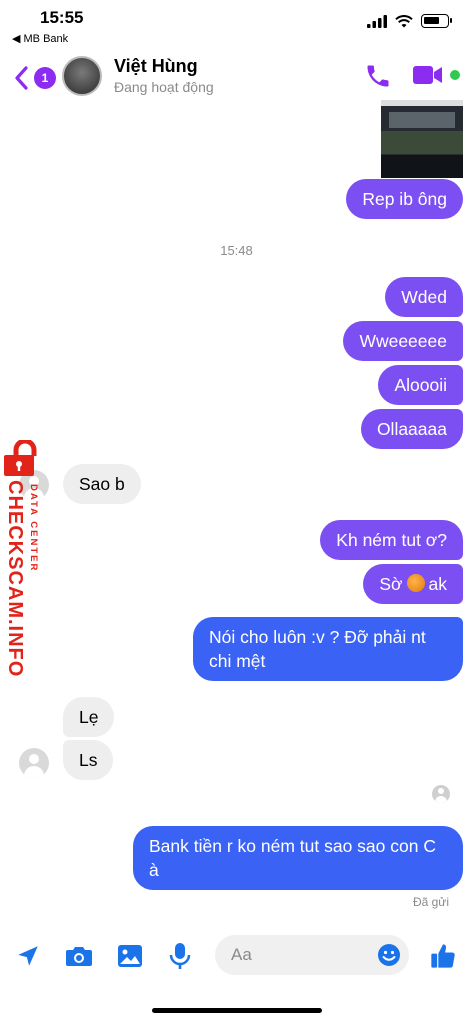 This screenshot has width=473, height=1024. Describe the element at coordinates (236, 77) in the screenshot. I see `chat-header: 1 Việt Hùng Đang hoạt động` at that location.